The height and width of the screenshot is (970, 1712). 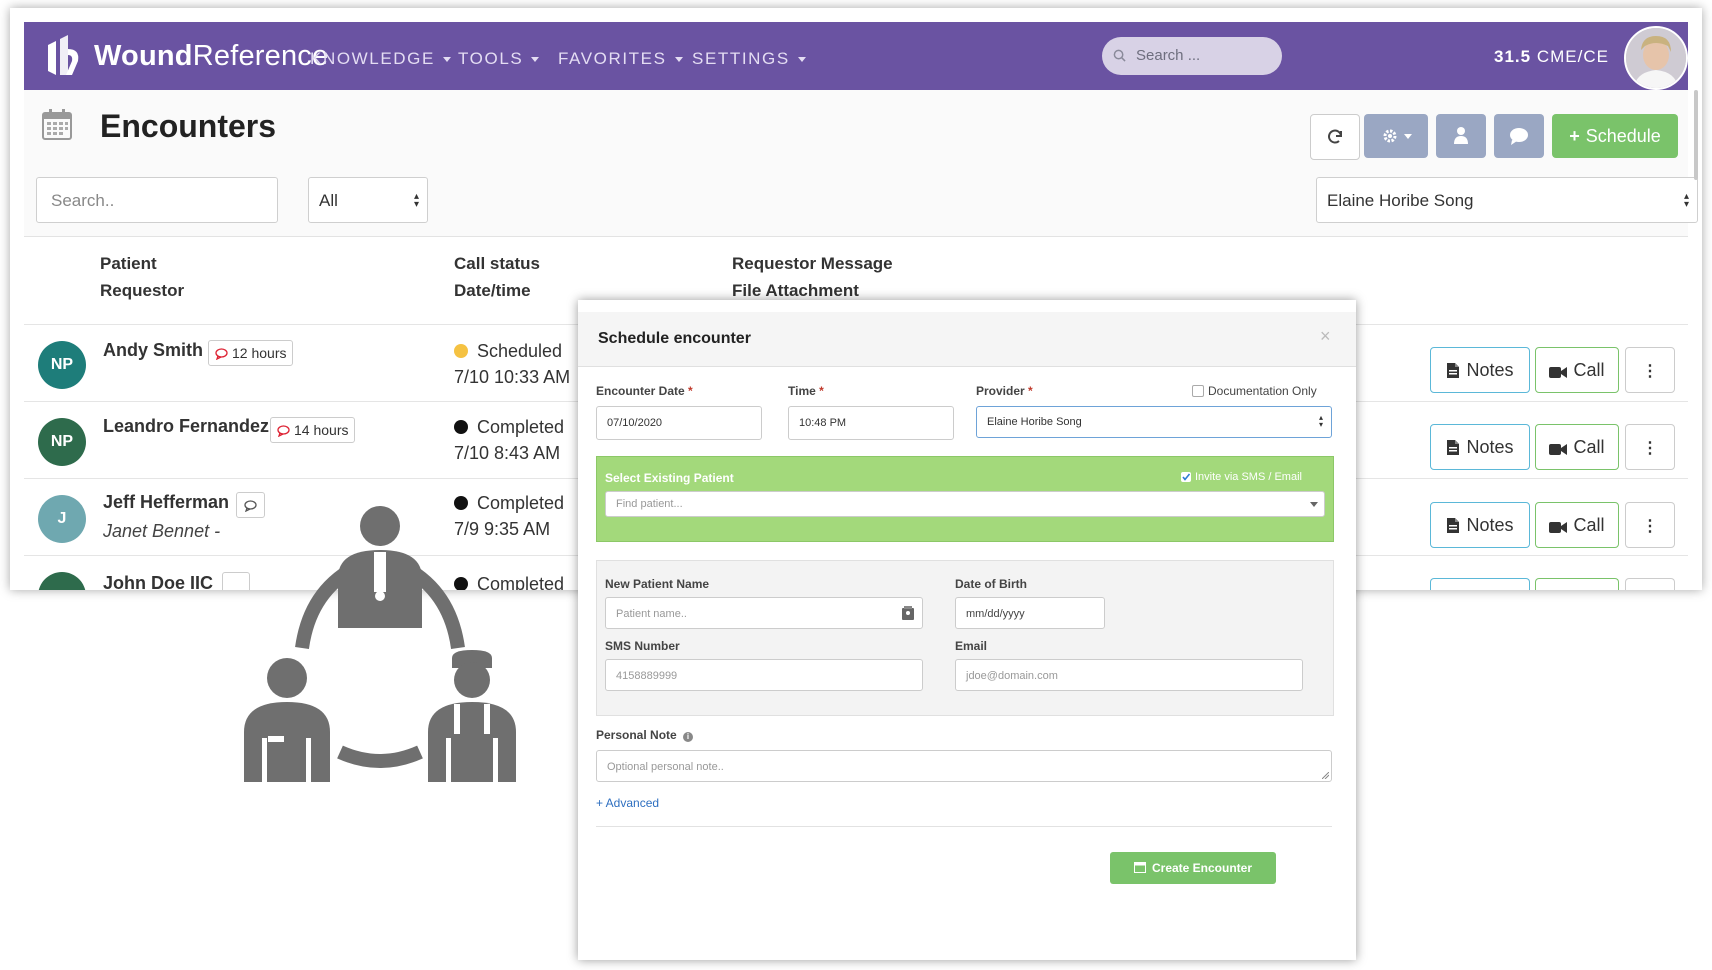 What do you see at coordinates (964, 766) in the screenshot?
I see `personal-note-textarea: Optional personal note..` at bounding box center [964, 766].